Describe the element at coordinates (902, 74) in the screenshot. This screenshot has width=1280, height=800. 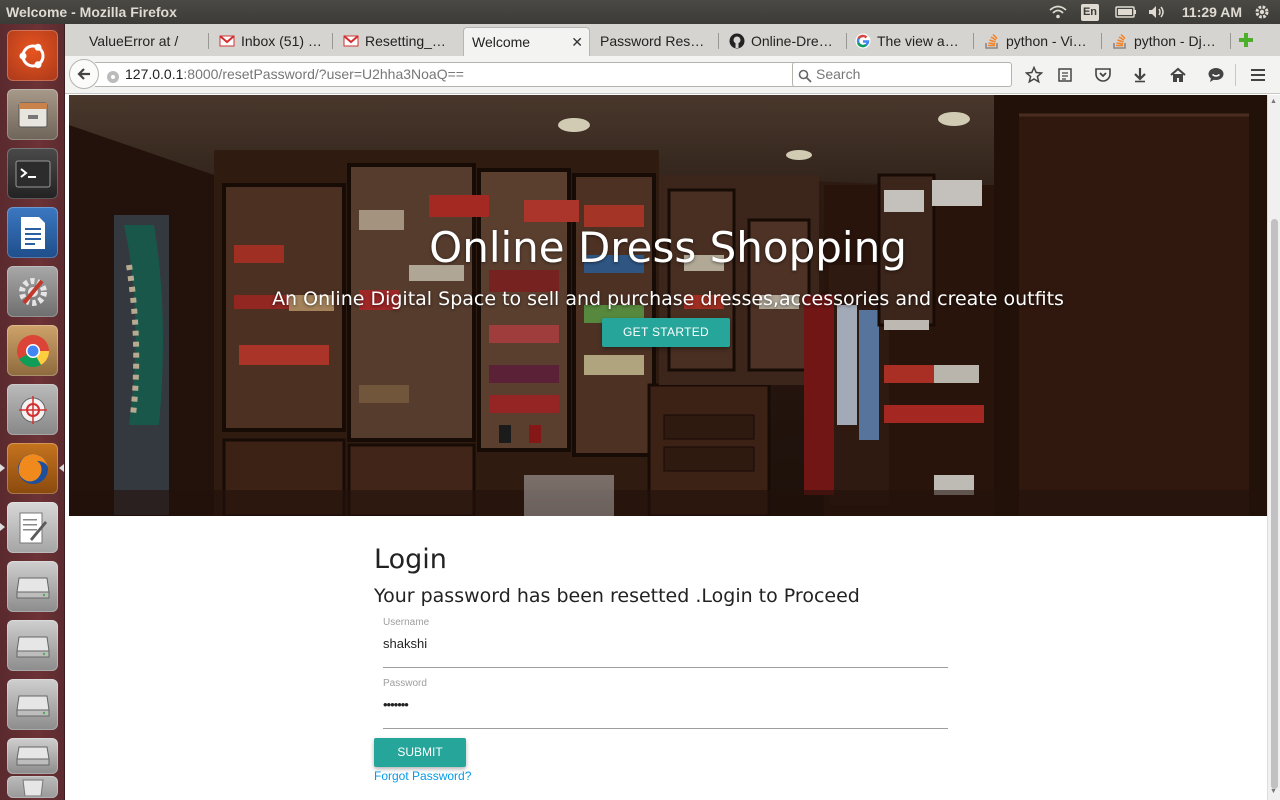
I see `search-box: Search` at that location.